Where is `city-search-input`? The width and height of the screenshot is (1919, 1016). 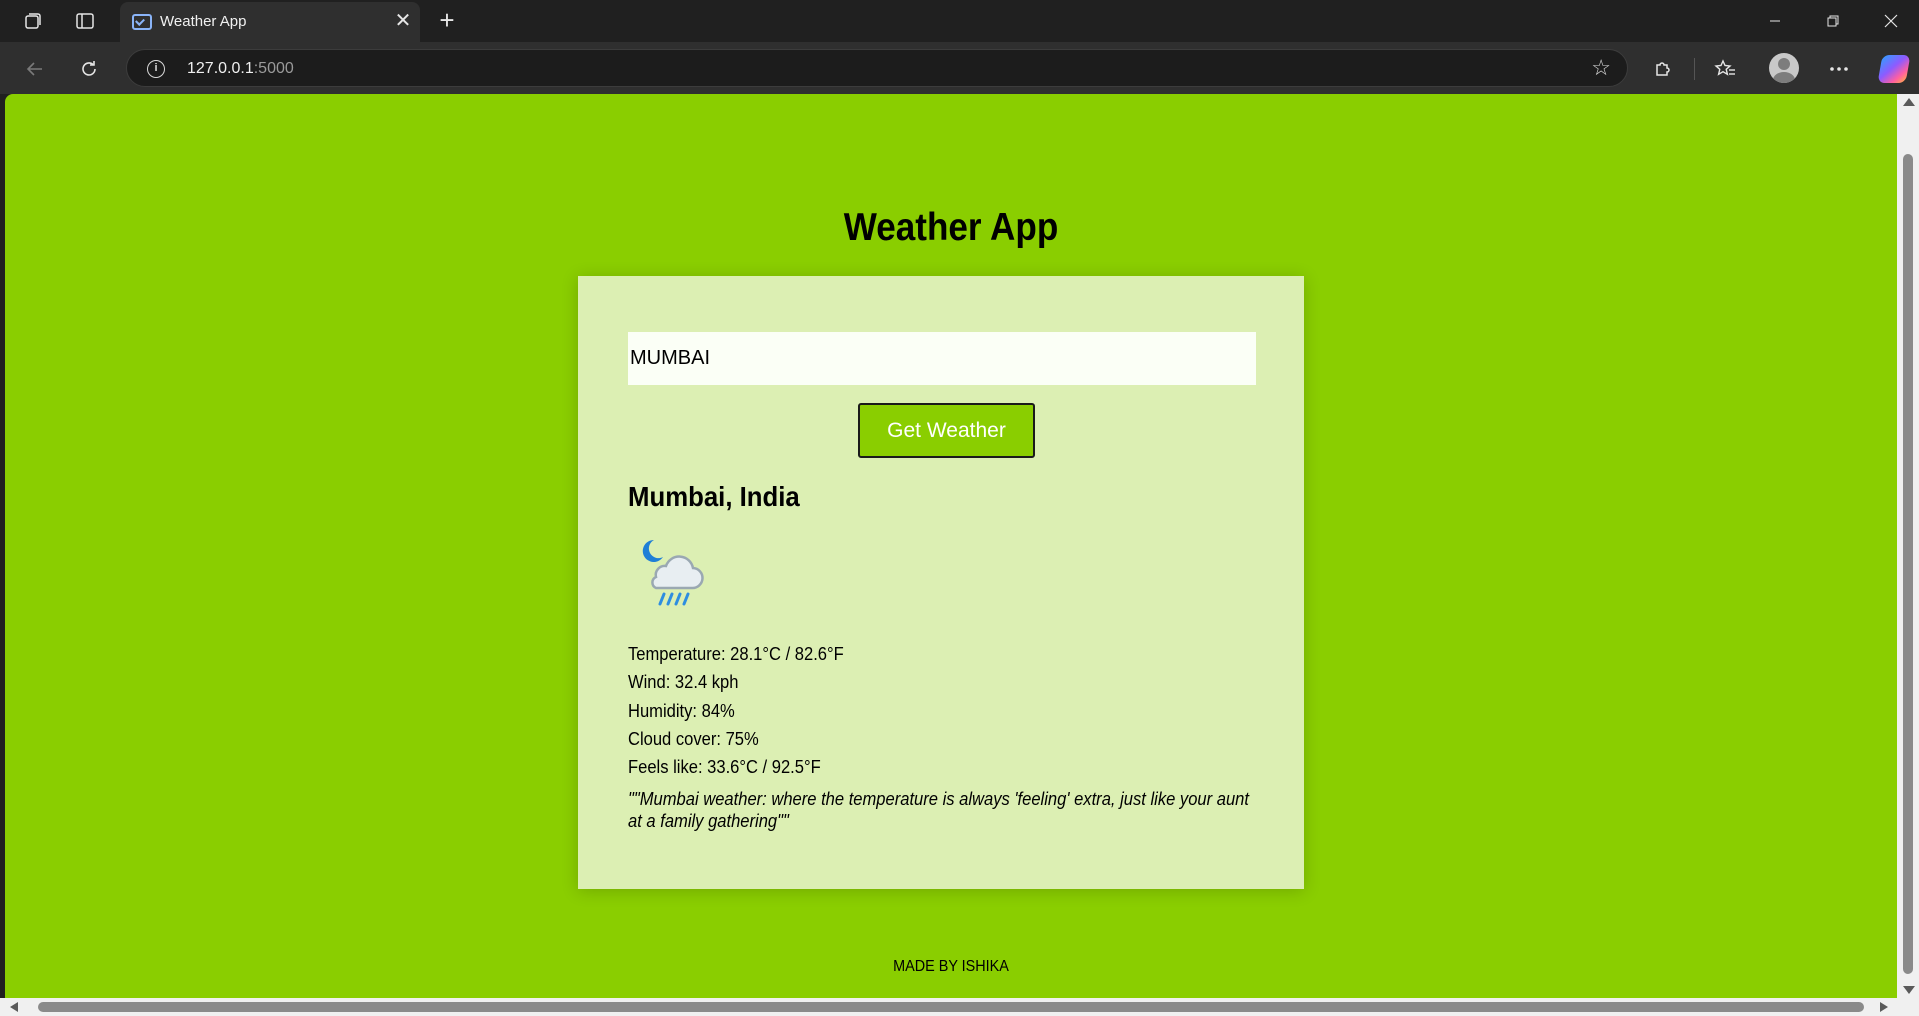 city-search-input is located at coordinates (942, 358).